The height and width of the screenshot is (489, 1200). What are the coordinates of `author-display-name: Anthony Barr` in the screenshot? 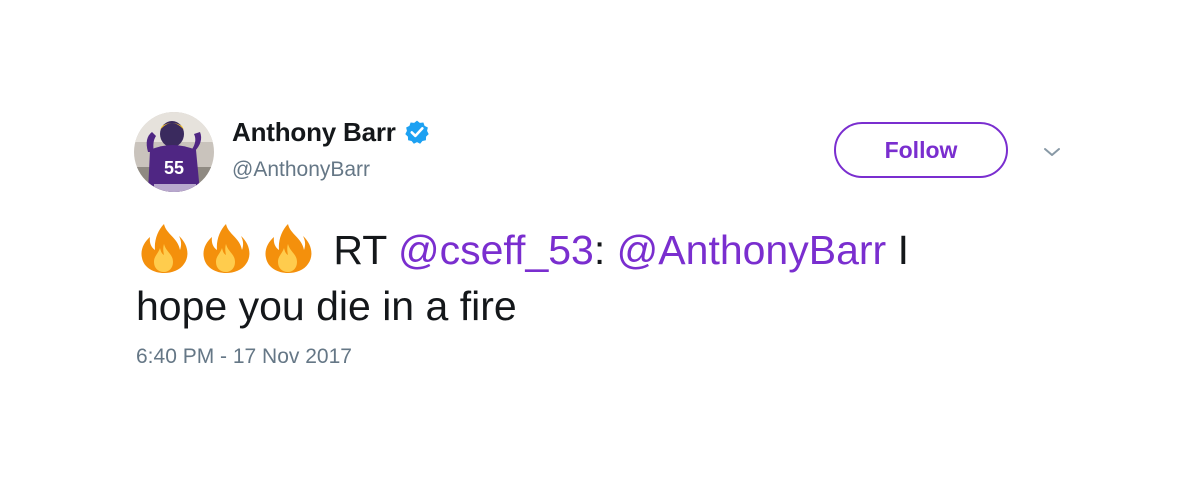 It's located at (314, 132).